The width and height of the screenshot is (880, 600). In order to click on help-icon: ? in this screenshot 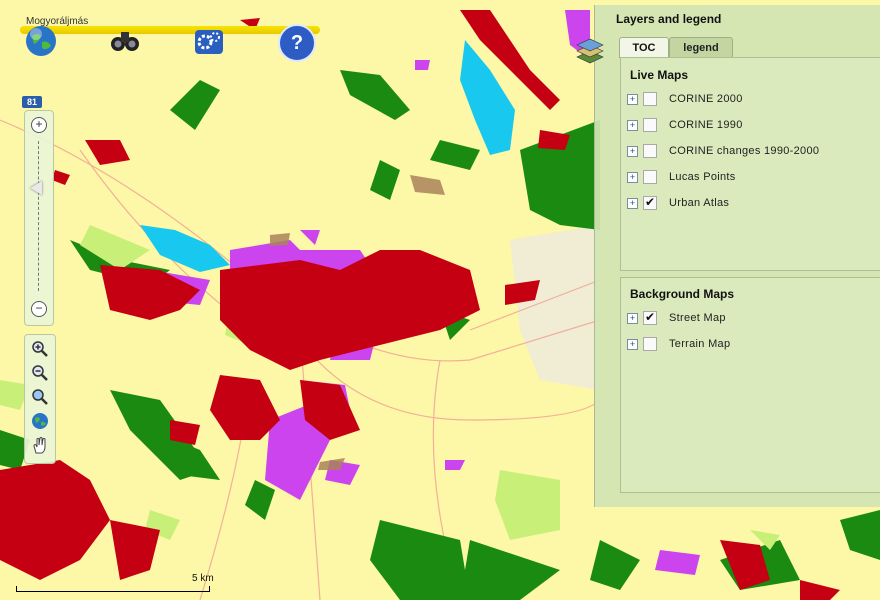, I will do `click(297, 43)`.